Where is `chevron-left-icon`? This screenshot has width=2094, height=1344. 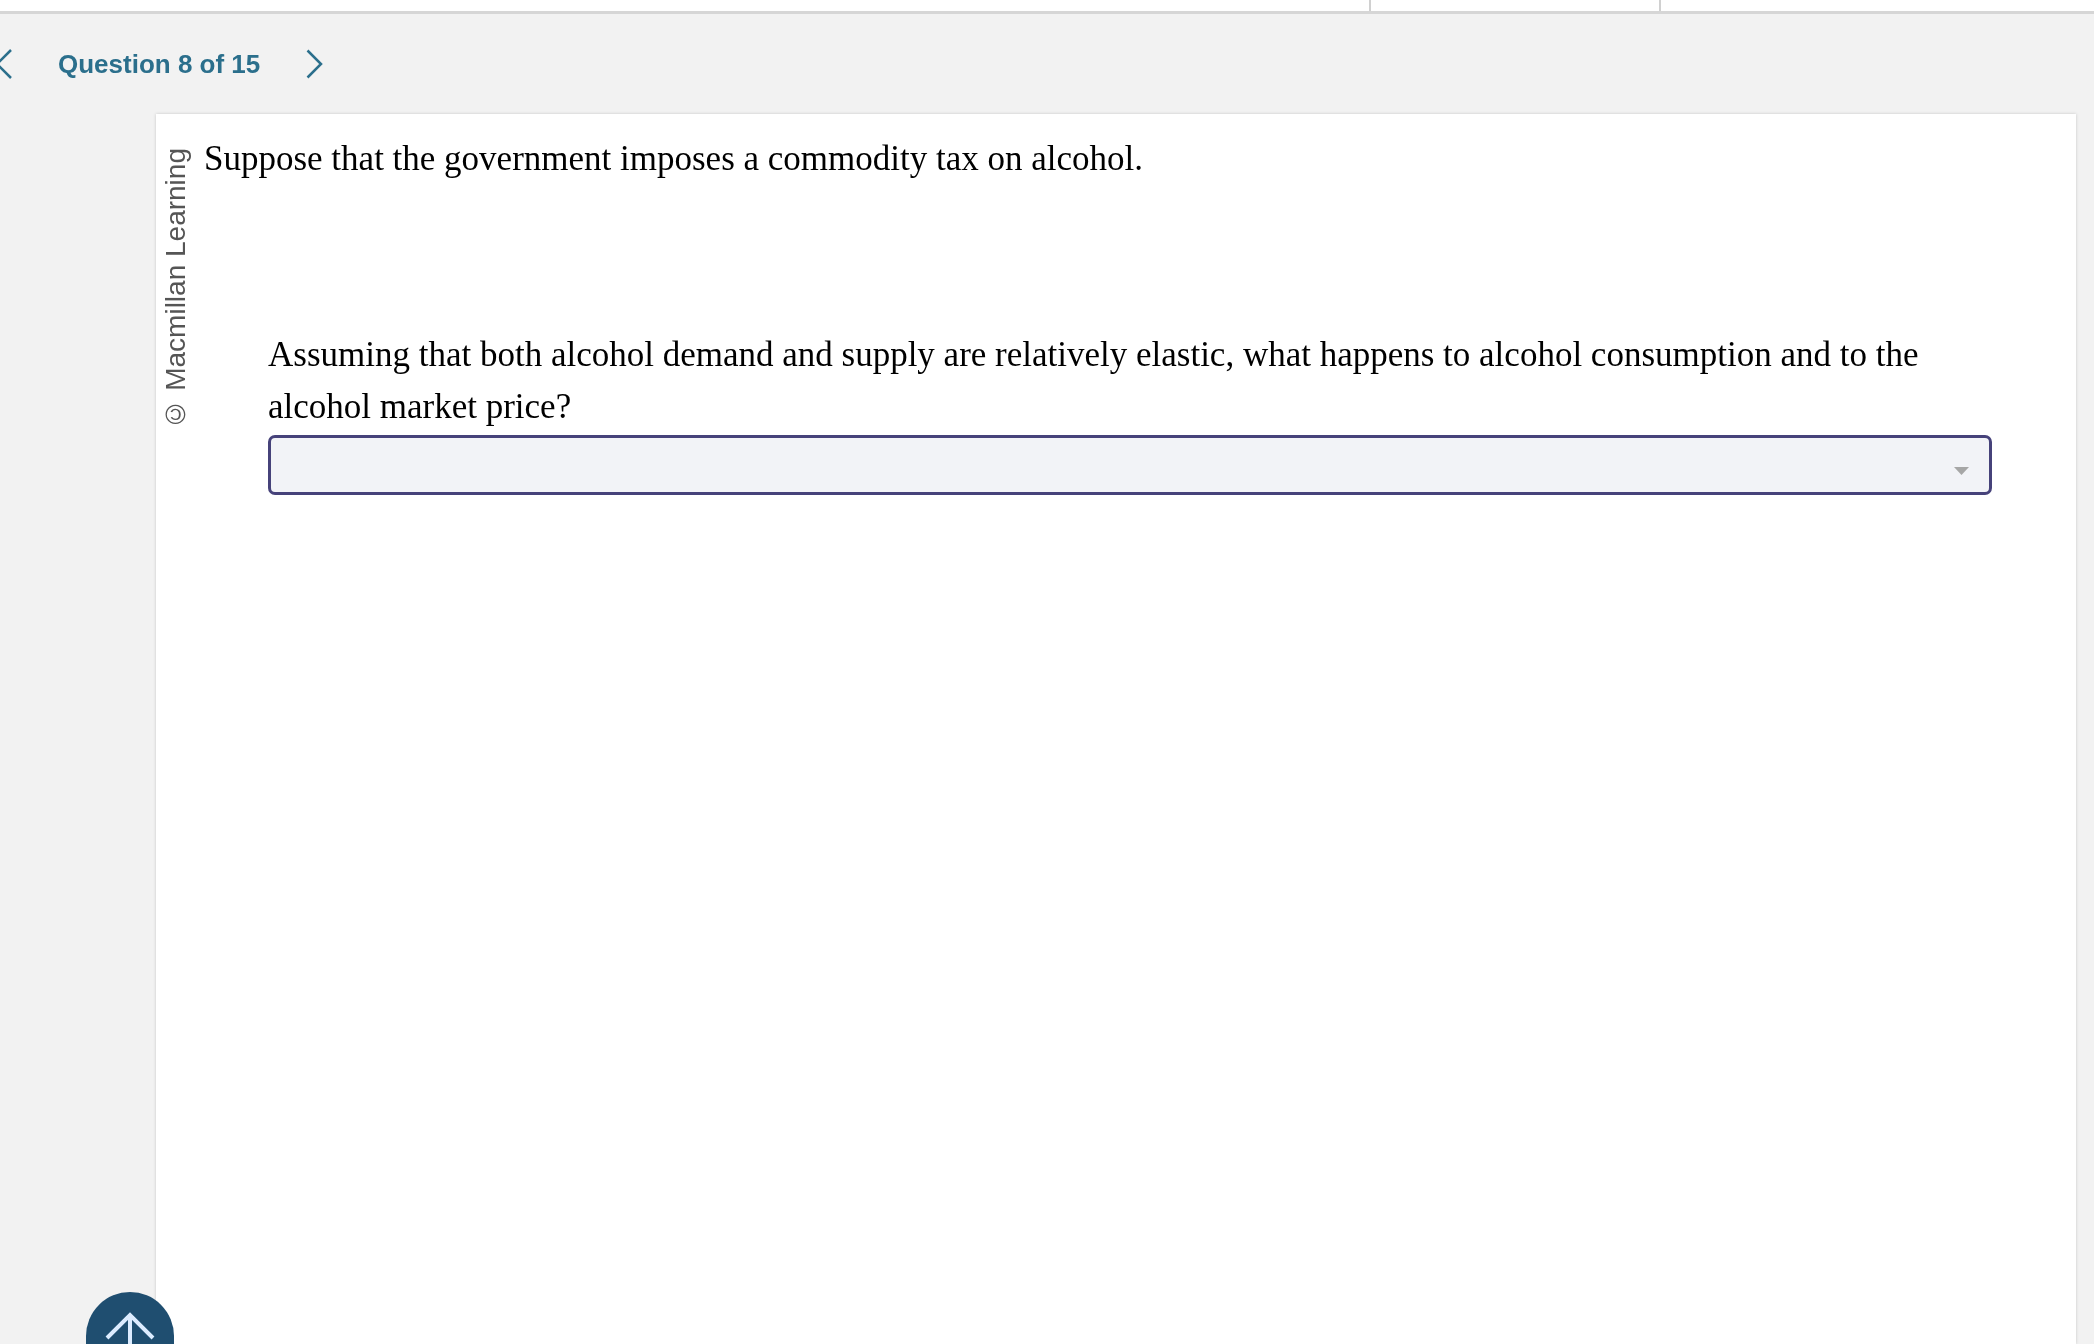
chevron-left-icon is located at coordinates (6, 64).